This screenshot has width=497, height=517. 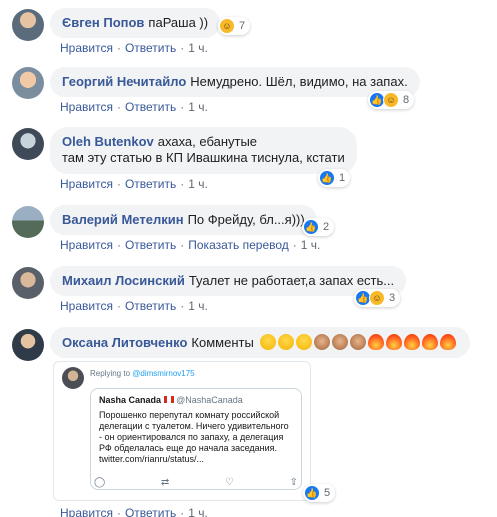 What do you see at coordinates (342, 178) in the screenshot?
I see `reaction-count: 1` at bounding box center [342, 178].